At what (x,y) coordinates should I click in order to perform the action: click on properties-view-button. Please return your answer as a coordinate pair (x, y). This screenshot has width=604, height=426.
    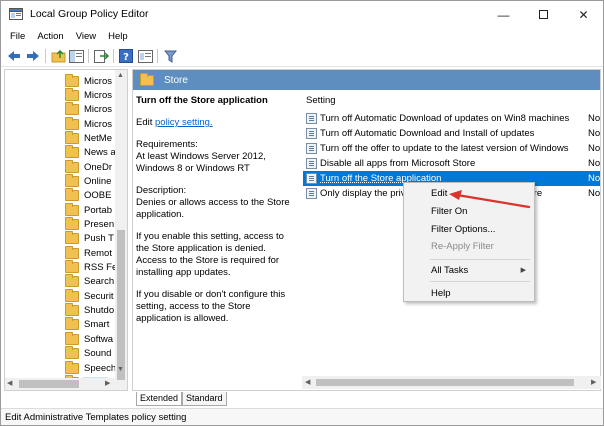
    Looking at the image, I should click on (145, 56).